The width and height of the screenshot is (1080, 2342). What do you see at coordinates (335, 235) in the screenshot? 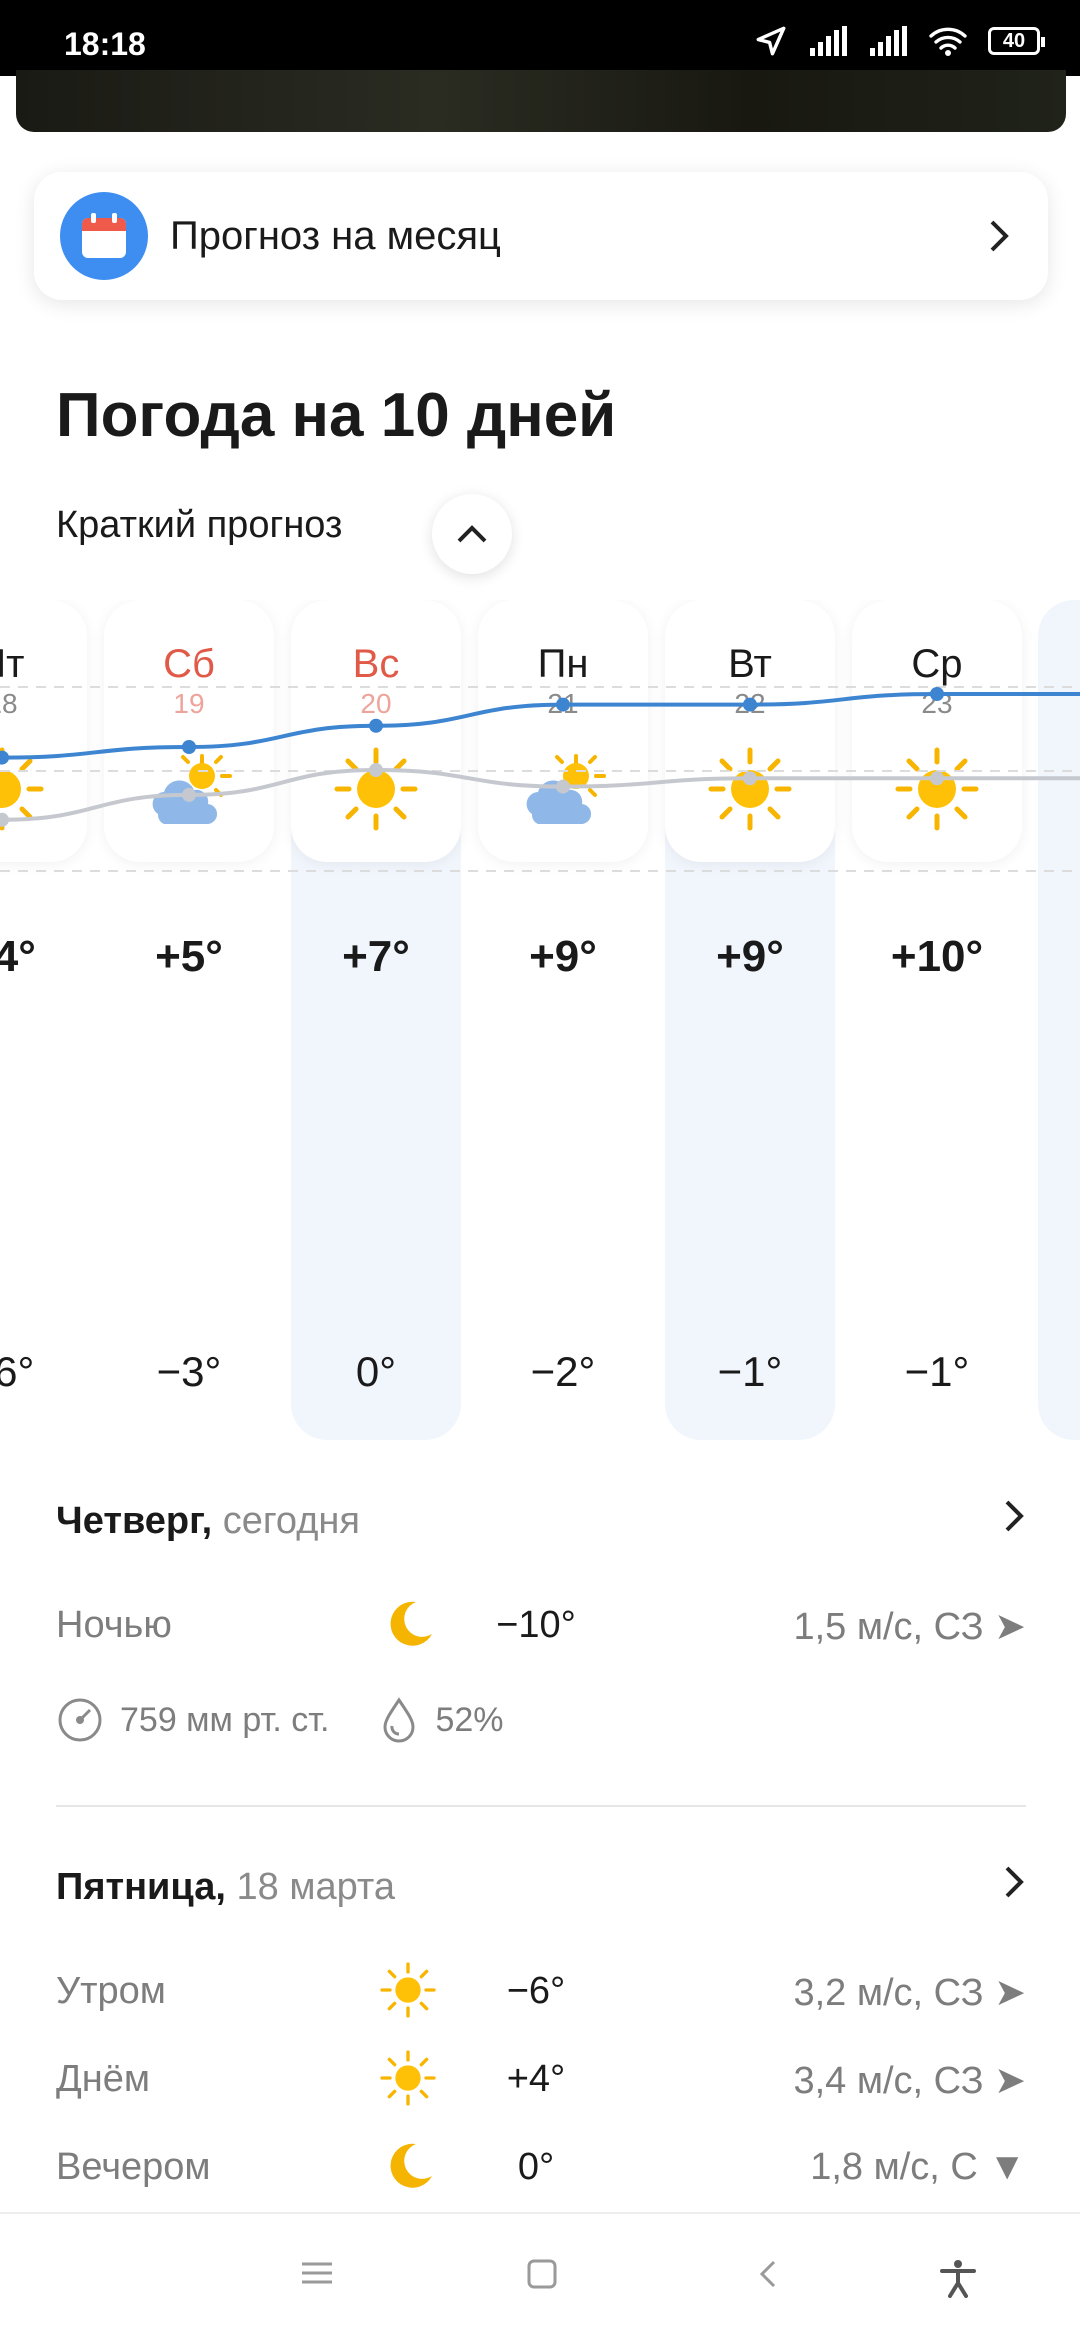
I see `month-forecast-label: Прогноз на месяц` at bounding box center [335, 235].